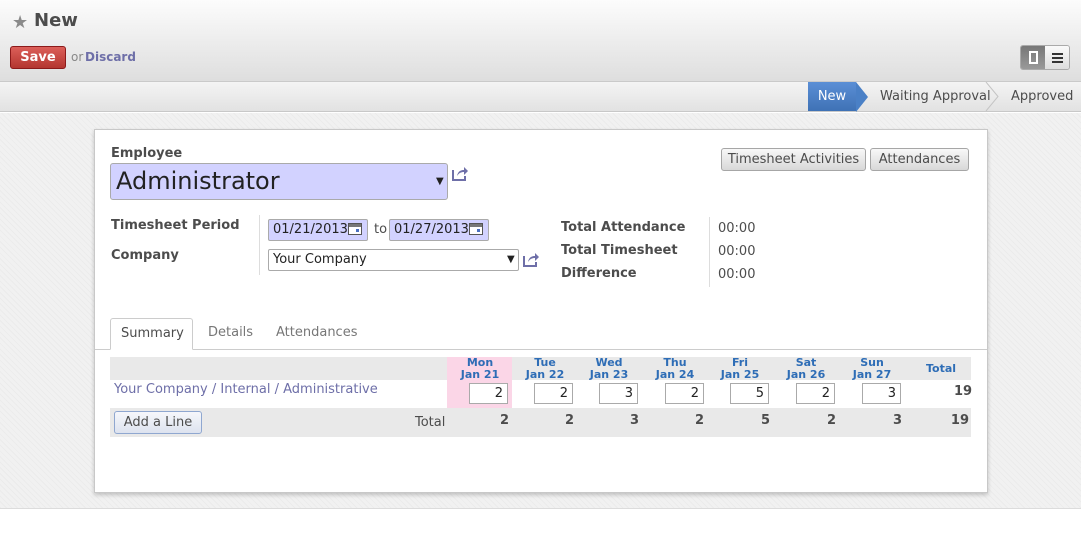 This screenshot has width=1081, height=533. What do you see at coordinates (147, 153) in the screenshot?
I see `employee-label: Employee` at bounding box center [147, 153].